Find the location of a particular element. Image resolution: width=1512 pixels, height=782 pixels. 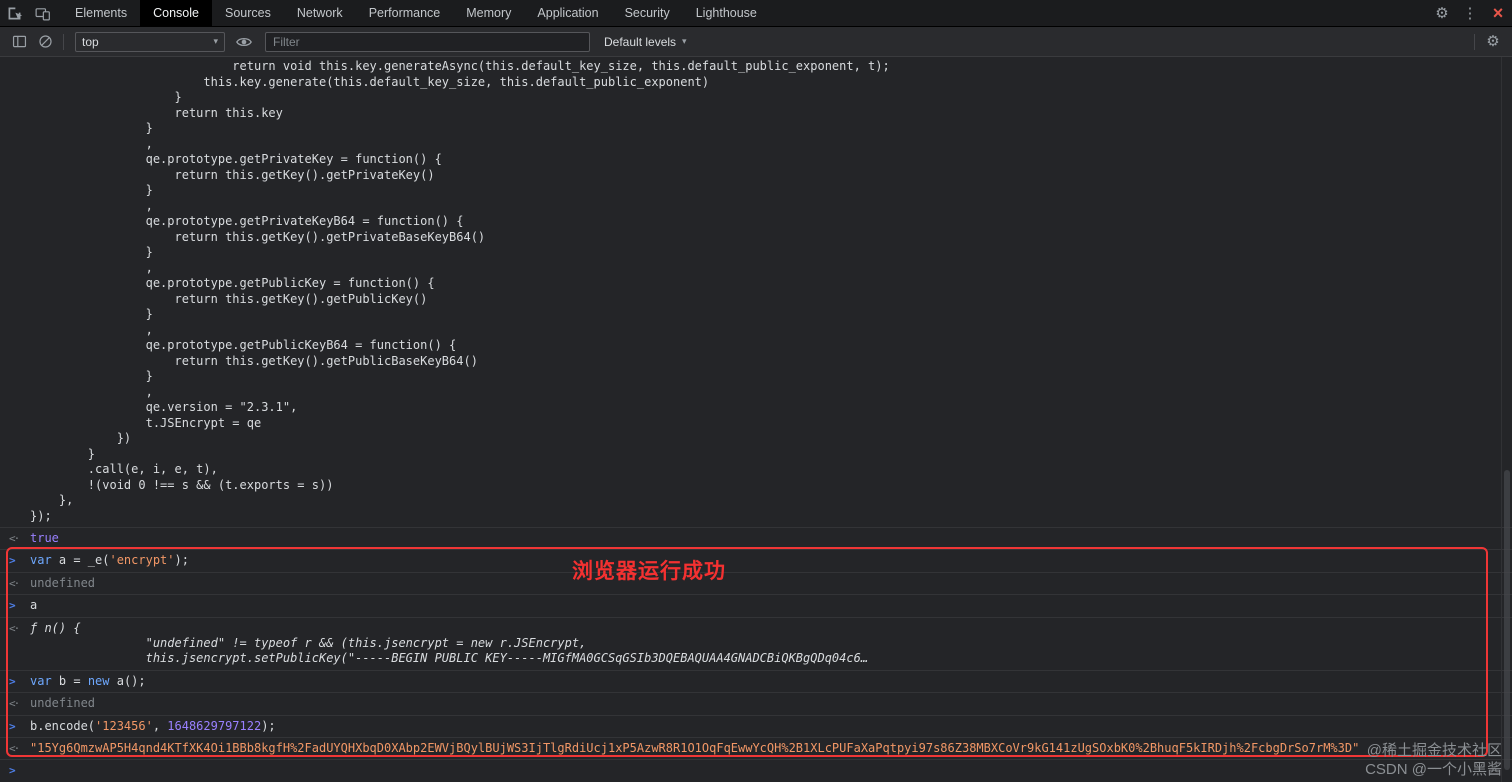

inspect-icon is located at coordinates (14, 13).